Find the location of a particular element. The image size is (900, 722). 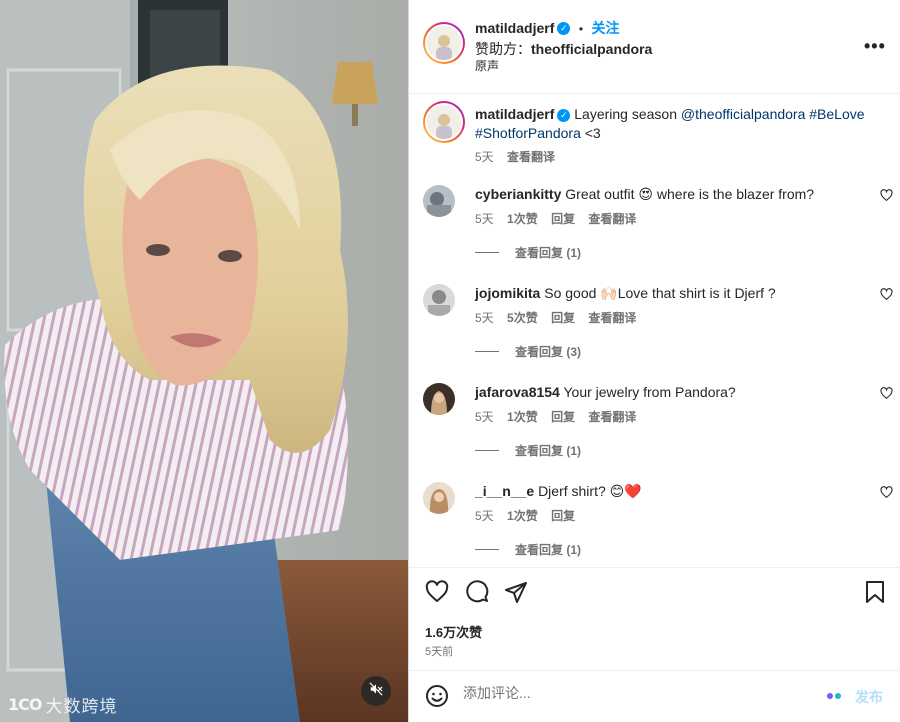

comment-like-count: 5次赞 is located at coordinates (522, 318).